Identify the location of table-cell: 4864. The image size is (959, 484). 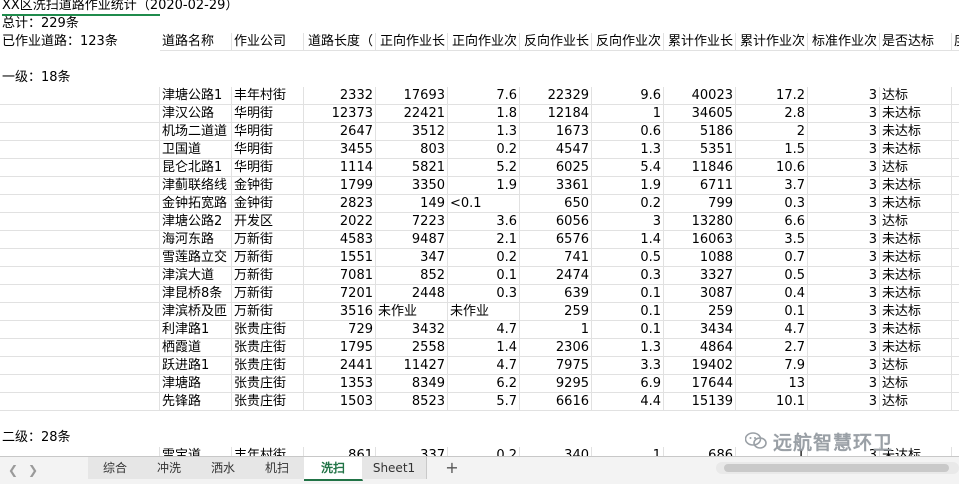
(700, 348).